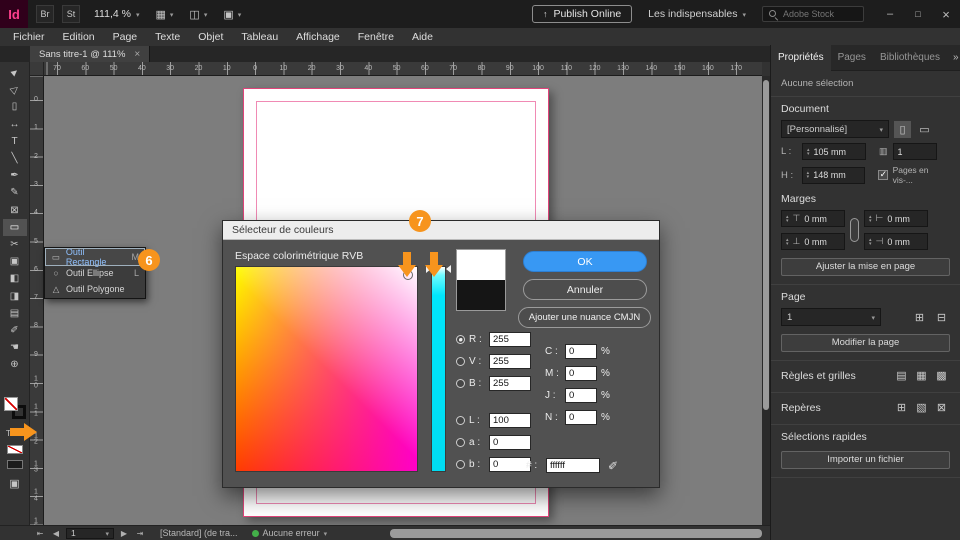 The height and width of the screenshot is (540, 960). What do you see at coordinates (941, 375) in the screenshot?
I see `document-grid-icon` at bounding box center [941, 375].